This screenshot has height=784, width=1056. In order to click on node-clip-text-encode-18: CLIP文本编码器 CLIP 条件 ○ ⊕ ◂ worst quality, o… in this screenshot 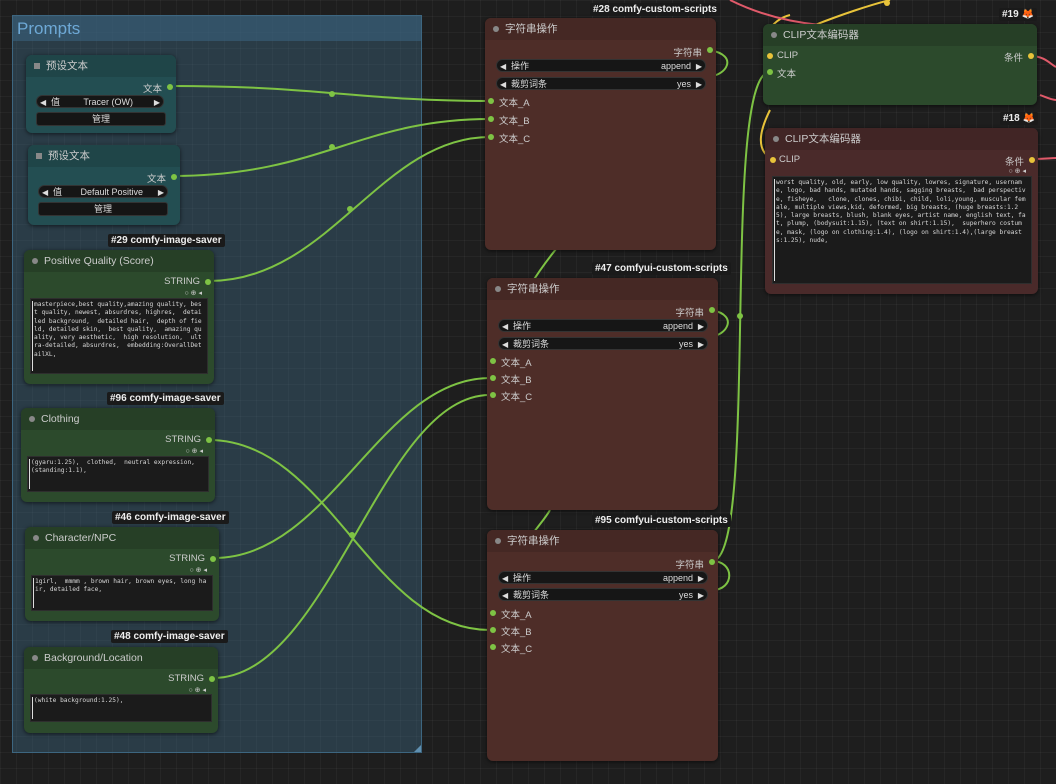, I will do `click(901, 211)`.